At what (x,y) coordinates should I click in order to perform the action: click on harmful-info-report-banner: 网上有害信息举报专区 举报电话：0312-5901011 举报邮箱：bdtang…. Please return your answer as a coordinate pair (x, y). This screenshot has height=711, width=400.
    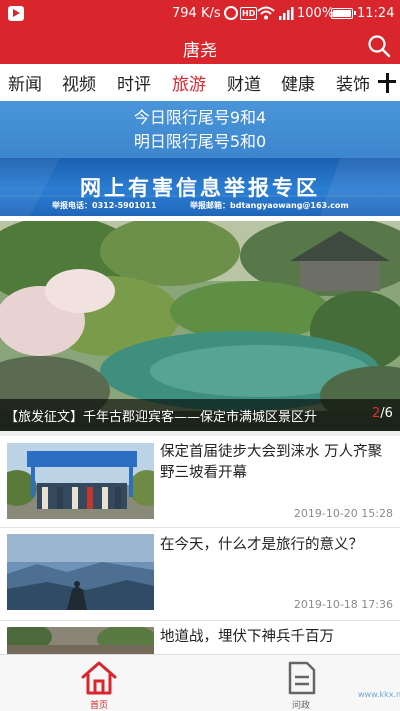
    Looking at the image, I should click on (200, 187).